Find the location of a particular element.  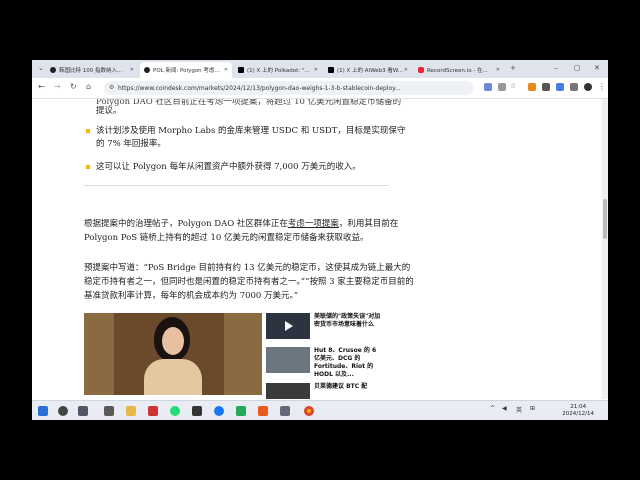

menu-icon: ⋮ is located at coordinates (602, 86).